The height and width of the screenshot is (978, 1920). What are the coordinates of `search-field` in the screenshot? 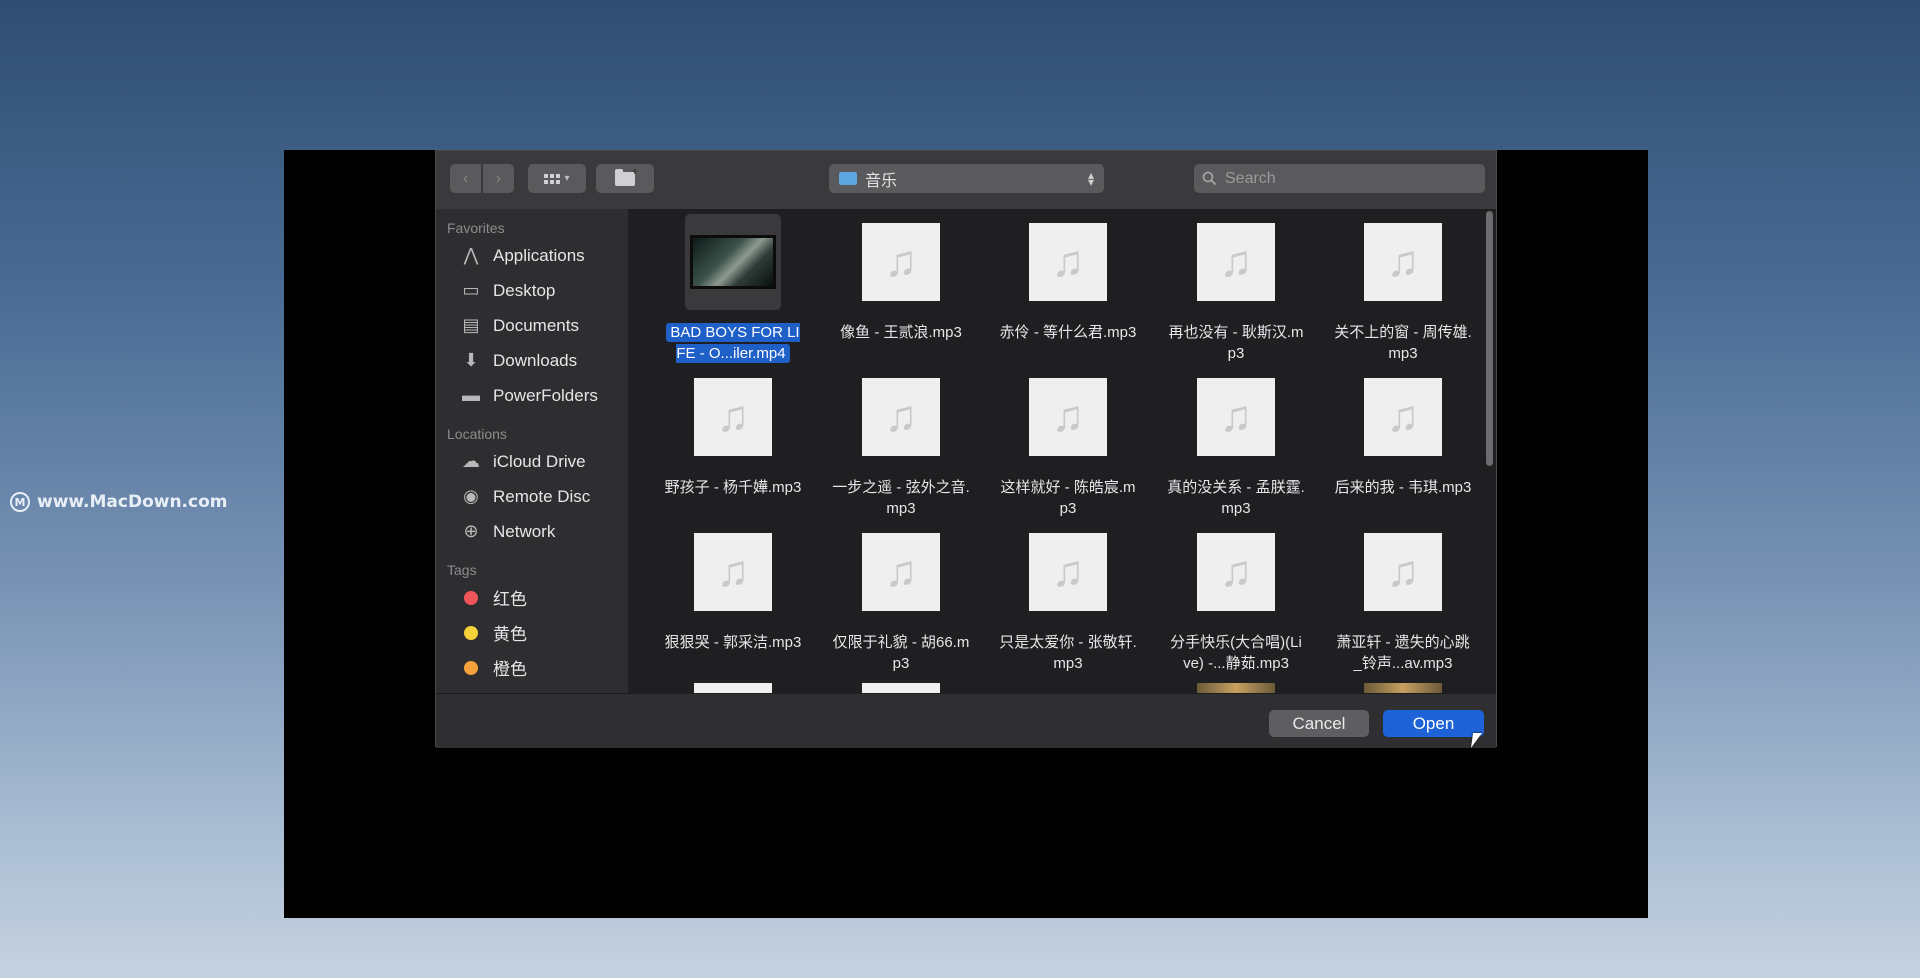 It's located at (1339, 178).